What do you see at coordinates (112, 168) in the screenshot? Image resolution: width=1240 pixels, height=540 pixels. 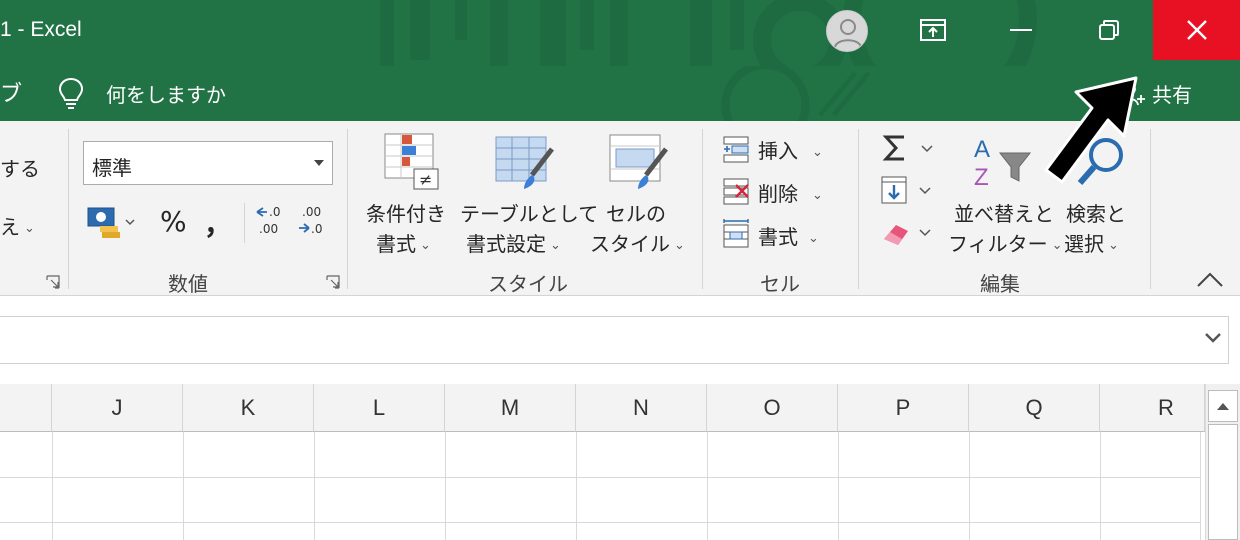 I see `number-format-value: 標準` at bounding box center [112, 168].